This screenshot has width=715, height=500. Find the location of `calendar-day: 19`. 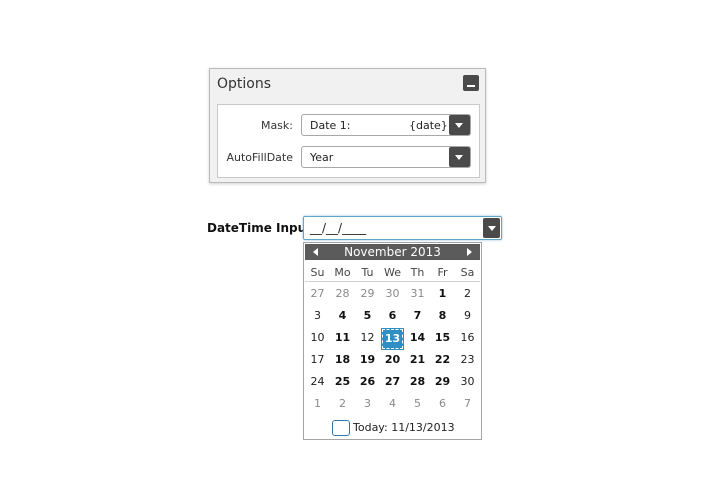

calendar-day: 19 is located at coordinates (367, 360).